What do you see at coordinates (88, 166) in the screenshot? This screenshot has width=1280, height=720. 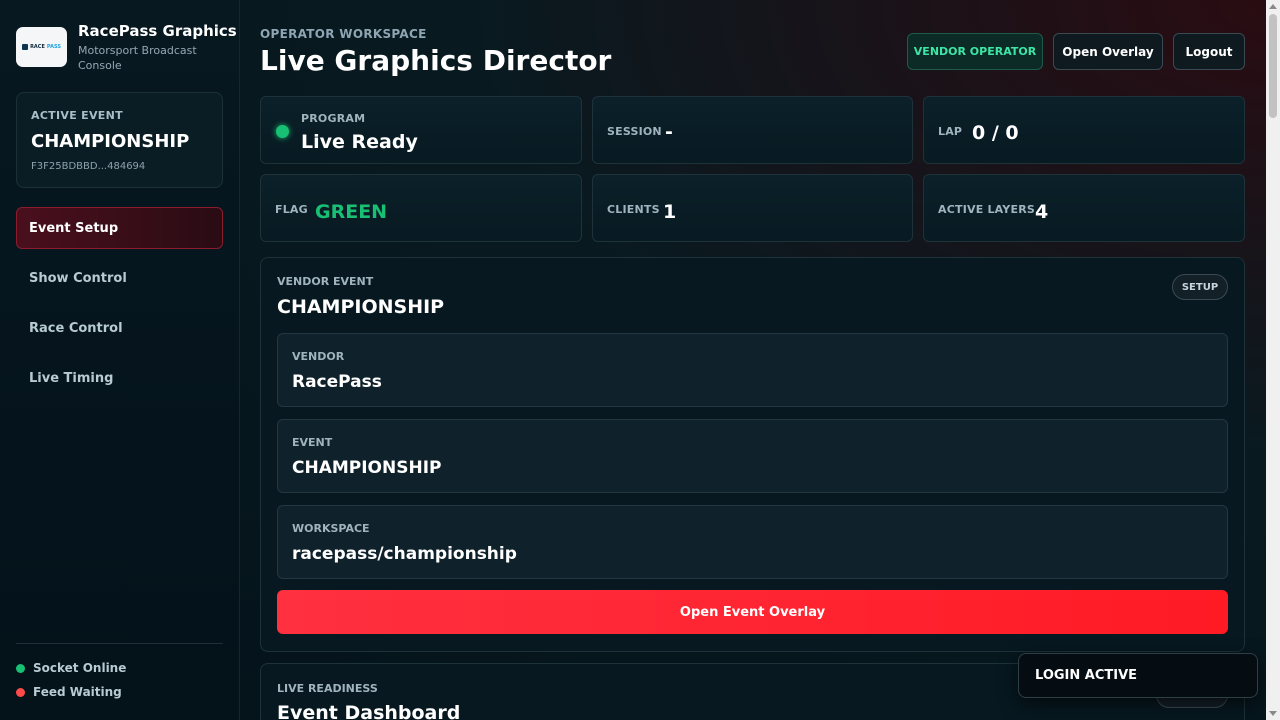 I see `active-event-id: F3F25BDBBD...484694` at bounding box center [88, 166].